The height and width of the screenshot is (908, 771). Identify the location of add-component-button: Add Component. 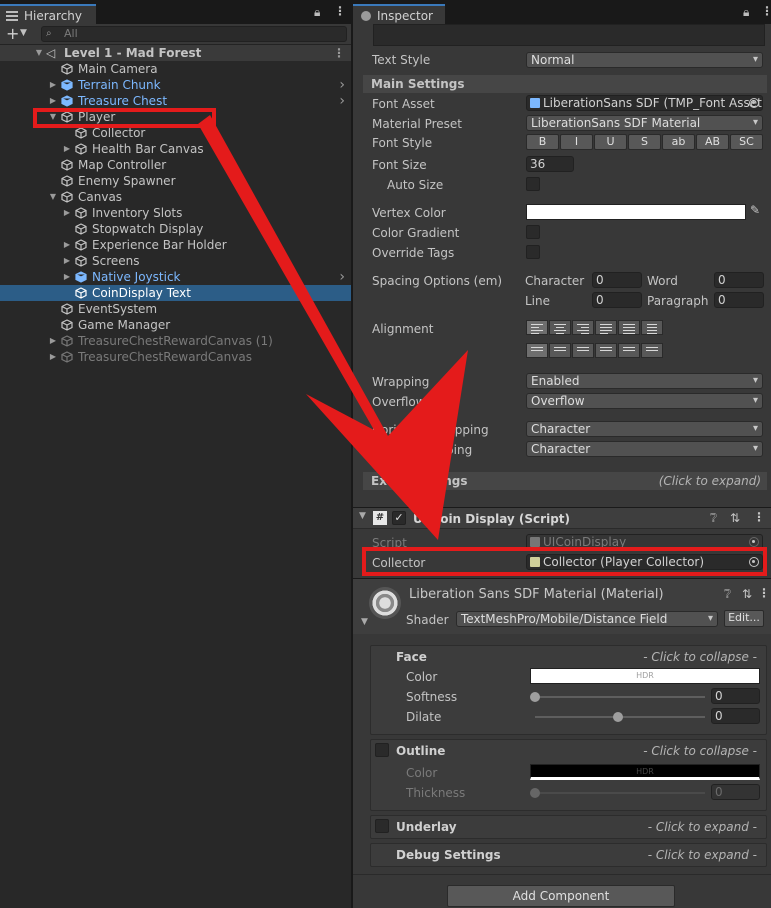
(561, 896).